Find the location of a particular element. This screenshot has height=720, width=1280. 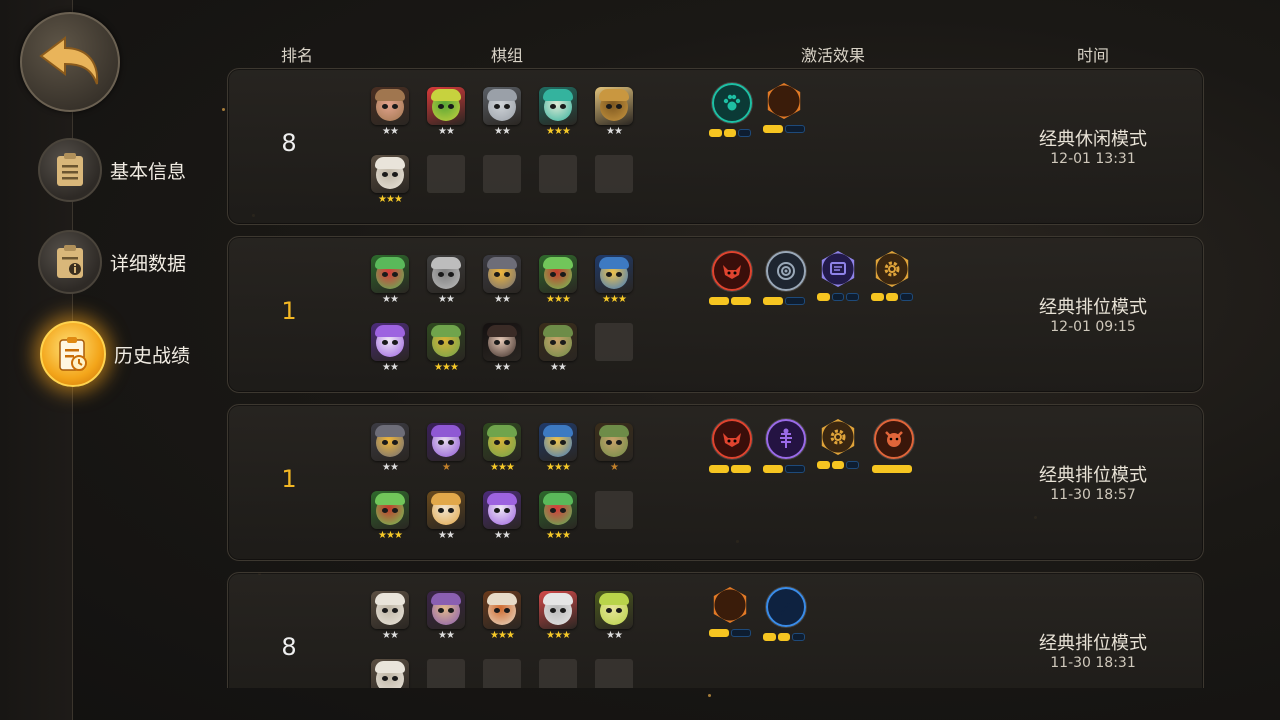

star-rating: ★ is located at coordinates (446, 467).